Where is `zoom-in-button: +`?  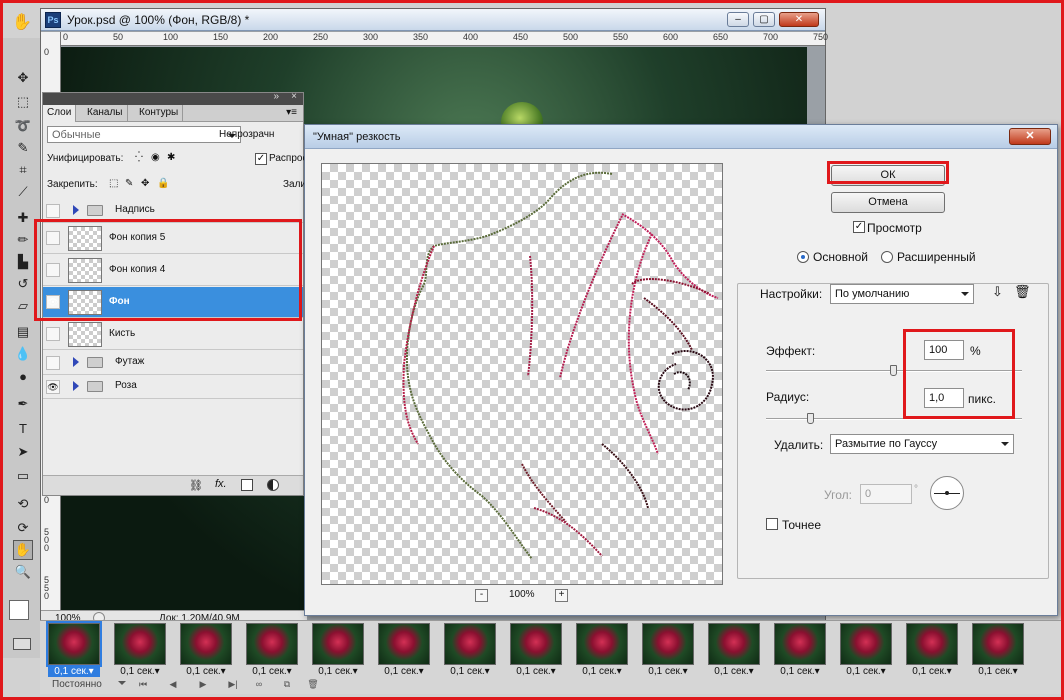
zoom-in-button: + is located at coordinates (561, 595).